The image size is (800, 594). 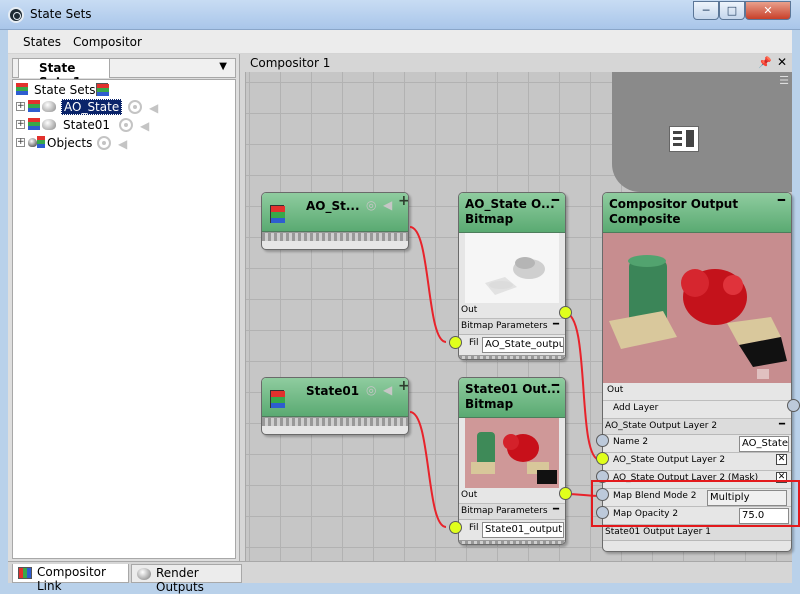 I want to click on compositor-header: Compositor 1 📌 ✕, so click(x=518, y=63).